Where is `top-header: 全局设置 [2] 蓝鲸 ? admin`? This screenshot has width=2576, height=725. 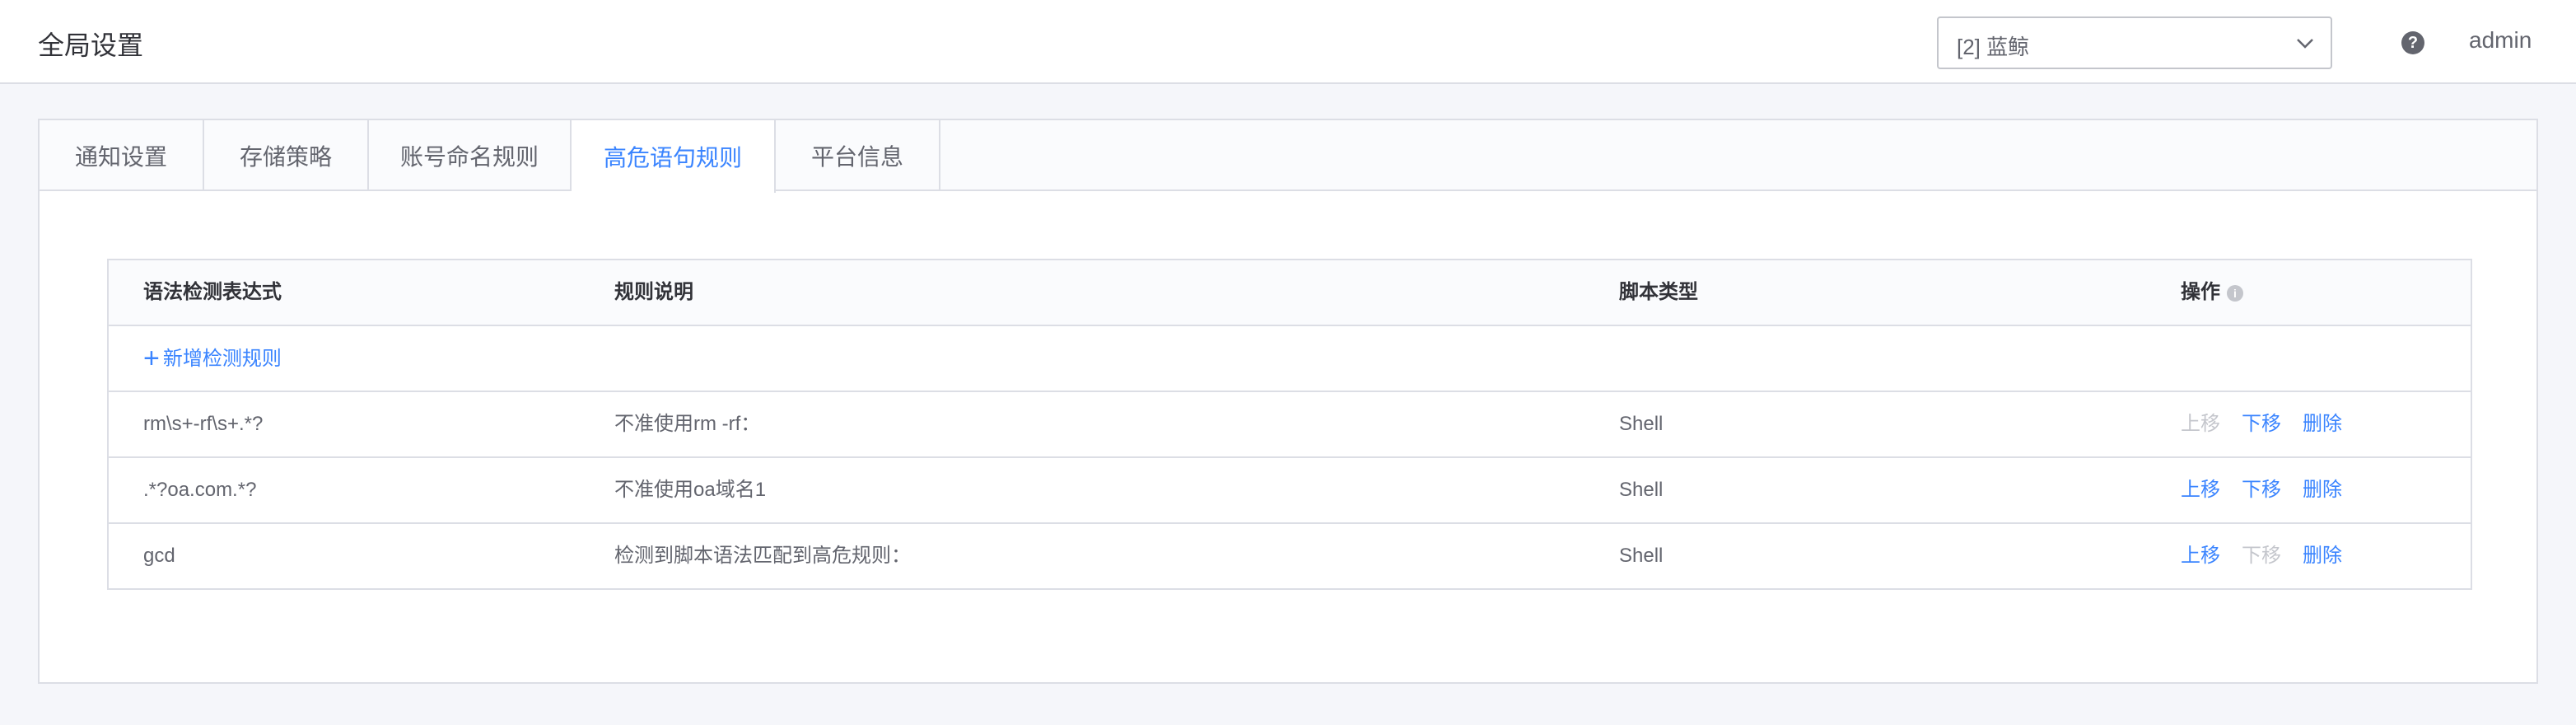
top-header: 全局设置 [2] 蓝鲸 ? admin is located at coordinates (1288, 42).